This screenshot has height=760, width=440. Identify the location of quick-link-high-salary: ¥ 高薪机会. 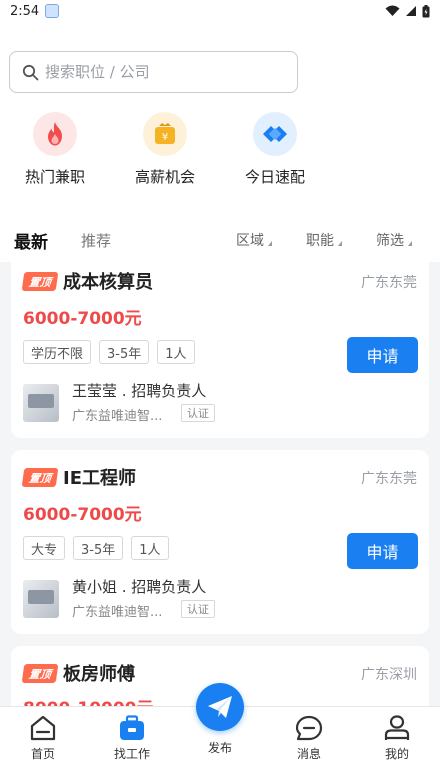
(165, 149).